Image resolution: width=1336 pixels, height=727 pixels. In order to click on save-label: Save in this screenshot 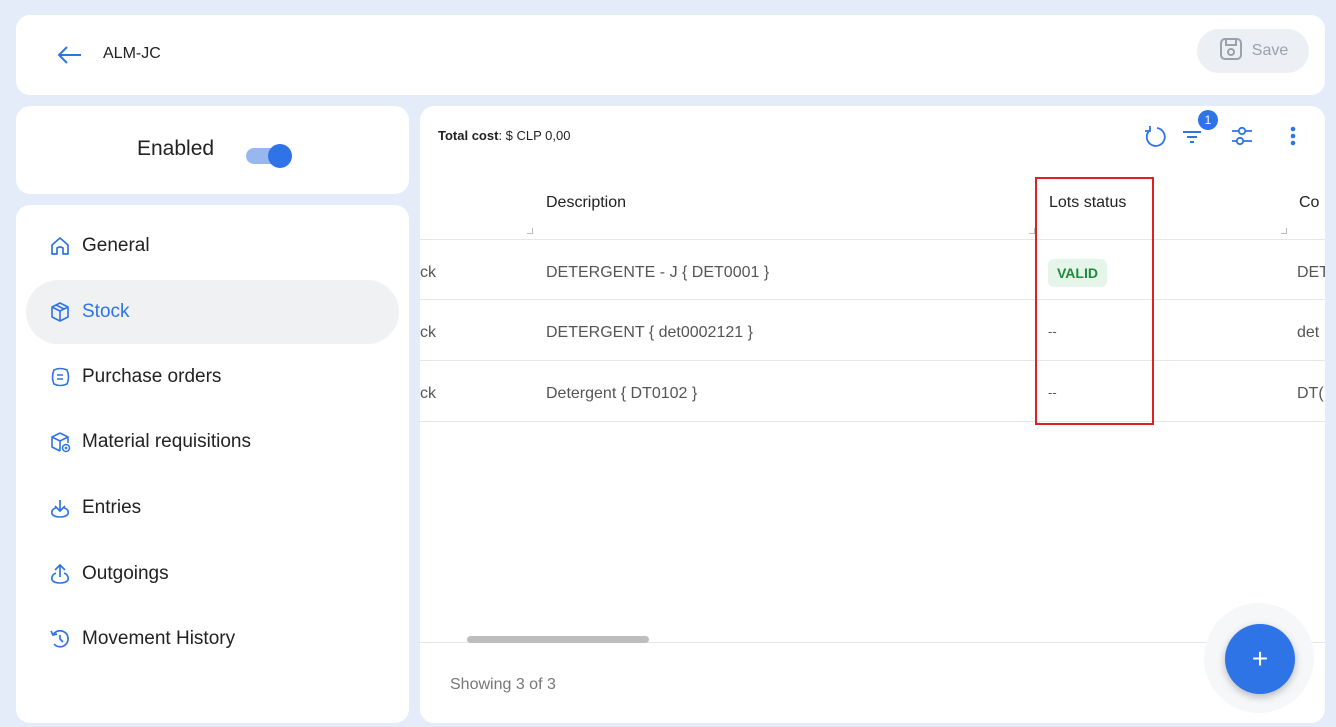, I will do `click(1270, 50)`.